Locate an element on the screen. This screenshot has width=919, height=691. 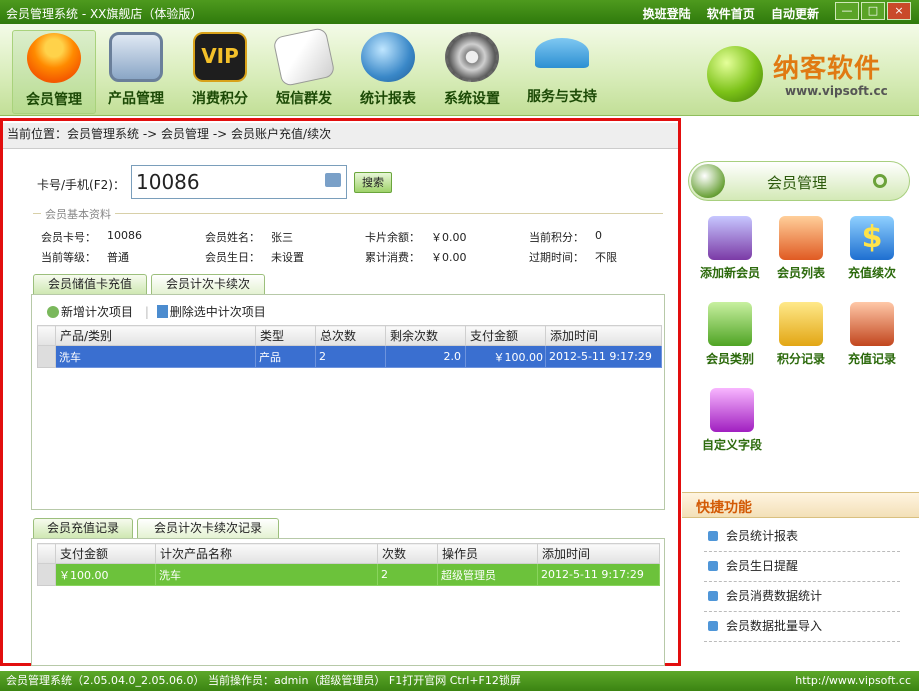
cell: 洗车 is located at coordinates (266, 574).